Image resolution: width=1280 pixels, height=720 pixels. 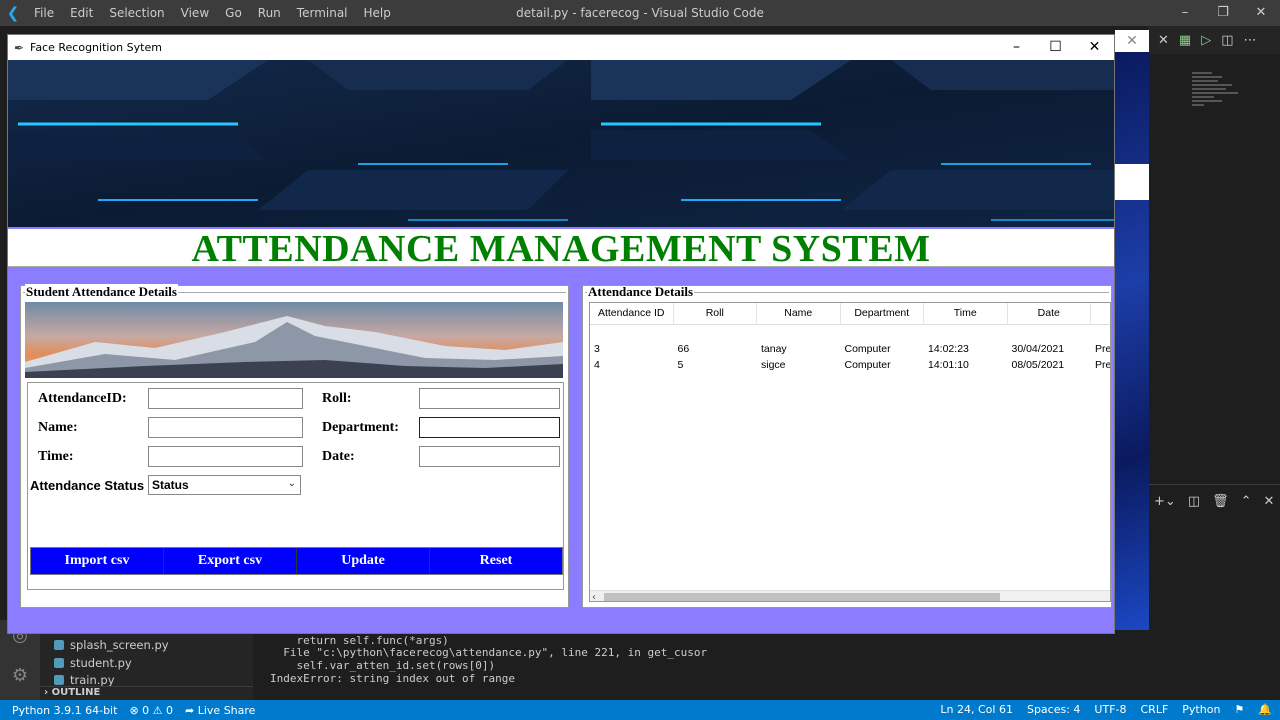 What do you see at coordinates (191, 710) in the screenshot?
I see `live-share-icon: ➦` at bounding box center [191, 710].